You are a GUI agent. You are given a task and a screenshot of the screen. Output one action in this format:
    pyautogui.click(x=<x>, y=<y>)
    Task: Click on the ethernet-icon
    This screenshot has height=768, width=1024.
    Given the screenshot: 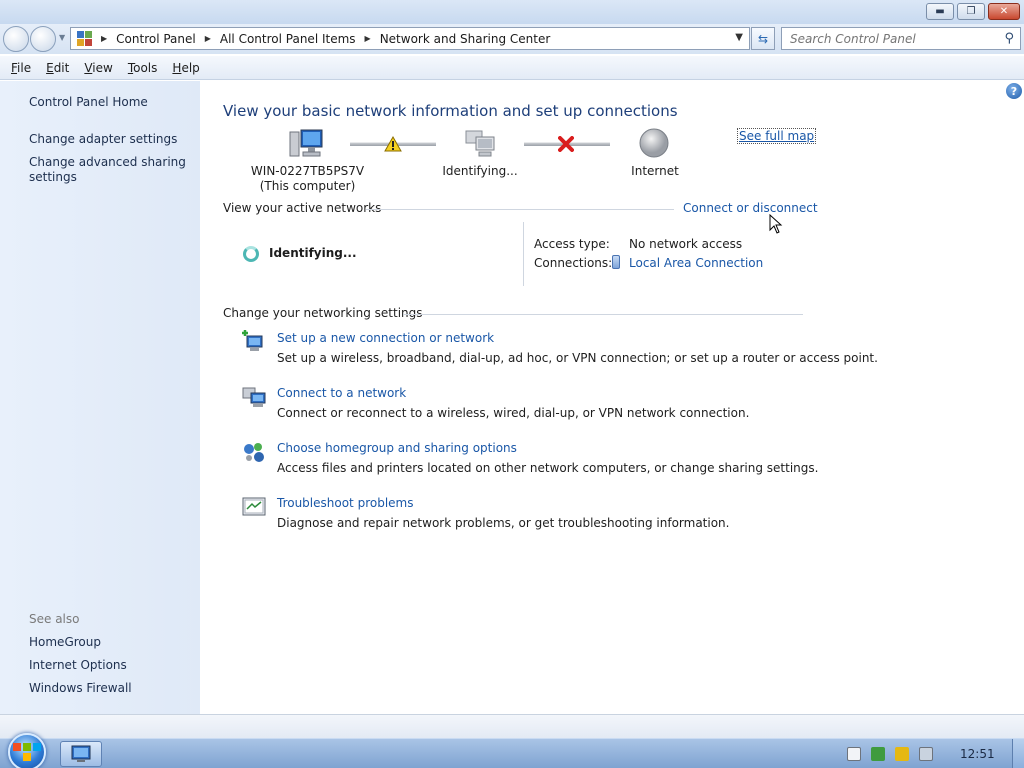 What is the action you would take?
    pyautogui.click(x=616, y=262)
    